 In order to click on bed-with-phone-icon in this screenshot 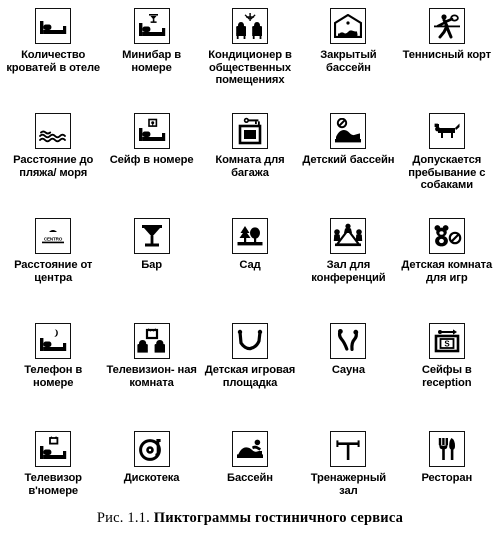, I will do `click(53, 341)`.